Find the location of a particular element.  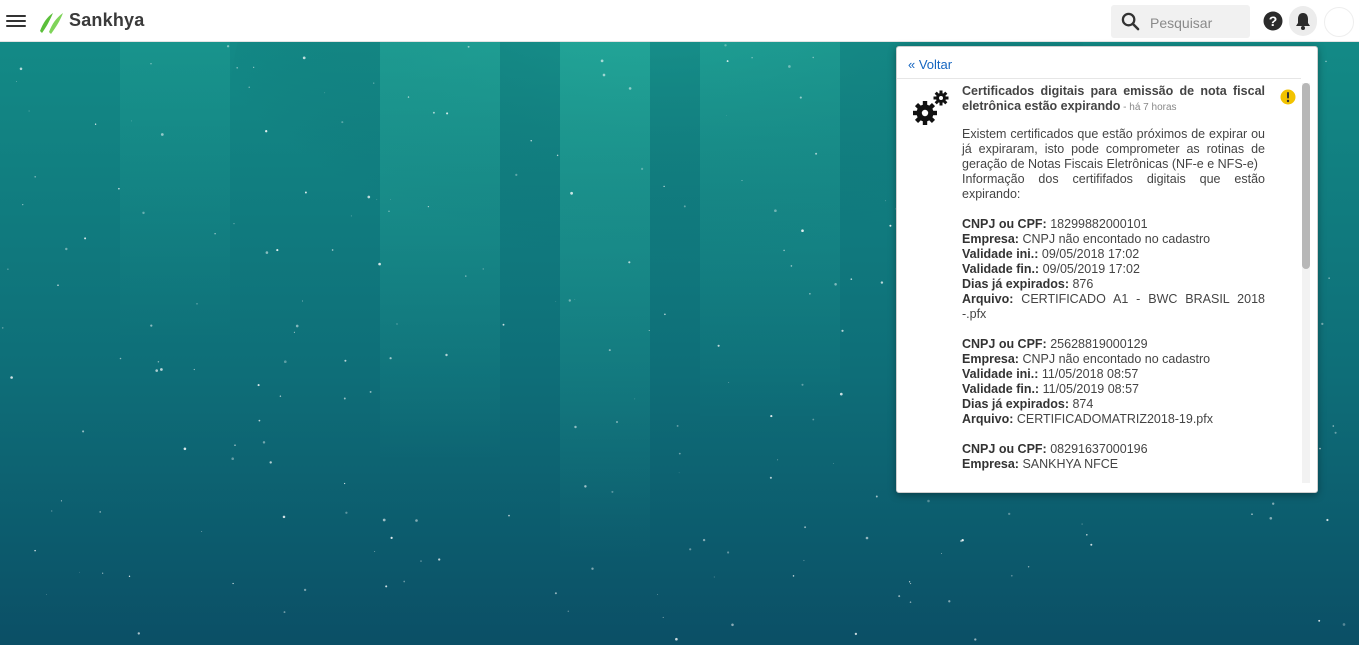

top-bar: Sankhya ? is located at coordinates (679, 21).